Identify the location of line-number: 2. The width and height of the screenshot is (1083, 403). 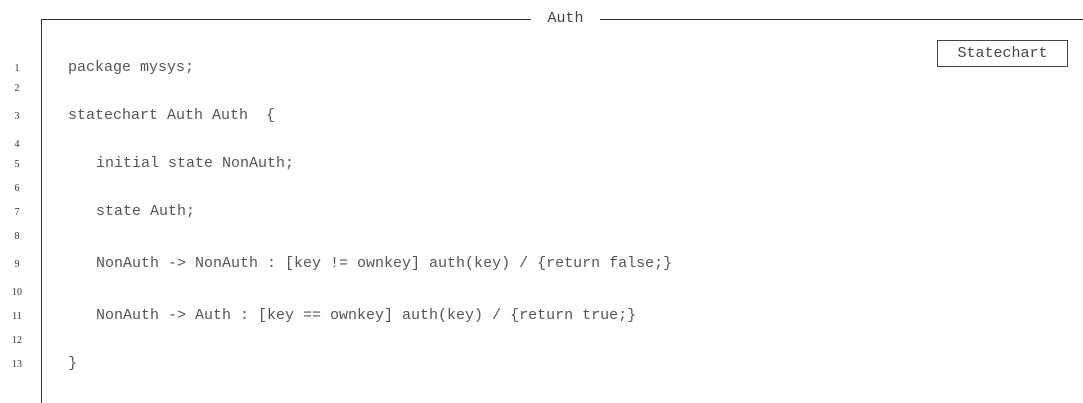
(17, 88).